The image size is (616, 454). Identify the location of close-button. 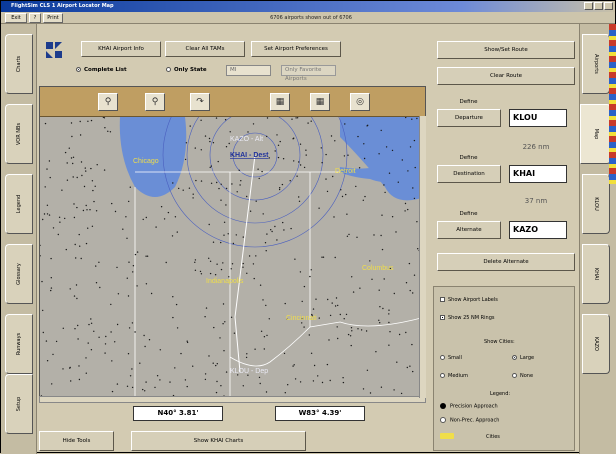
(608, 6).